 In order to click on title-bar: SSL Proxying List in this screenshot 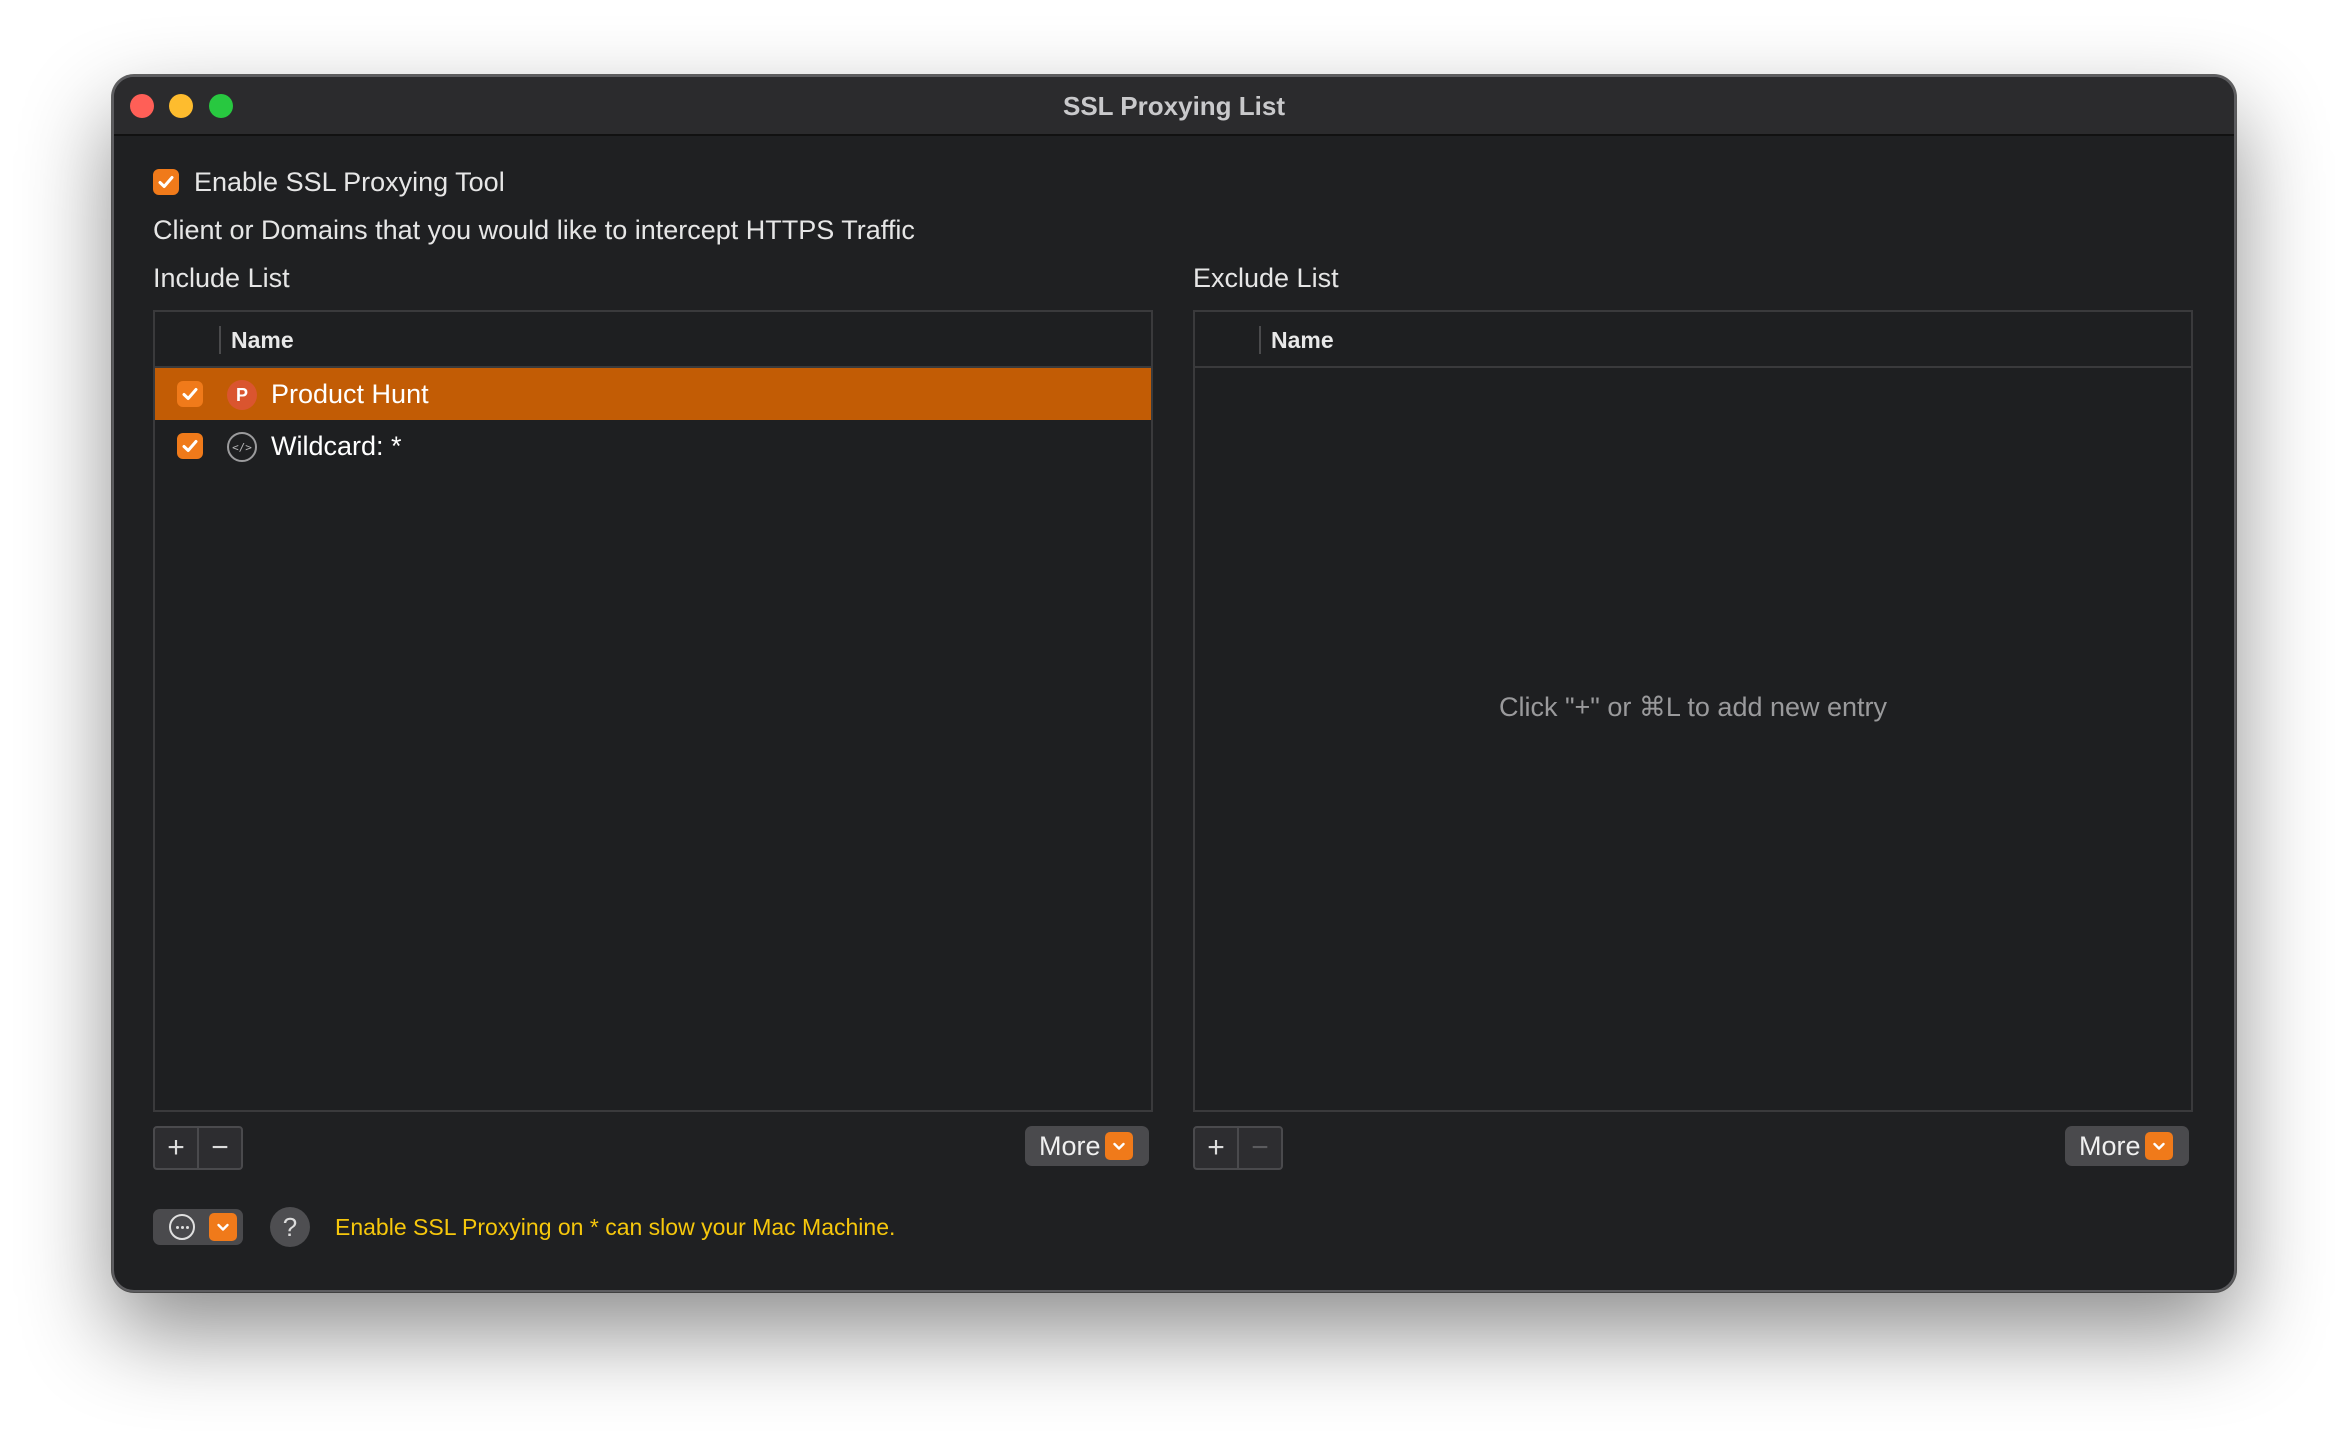, I will do `click(1174, 106)`.